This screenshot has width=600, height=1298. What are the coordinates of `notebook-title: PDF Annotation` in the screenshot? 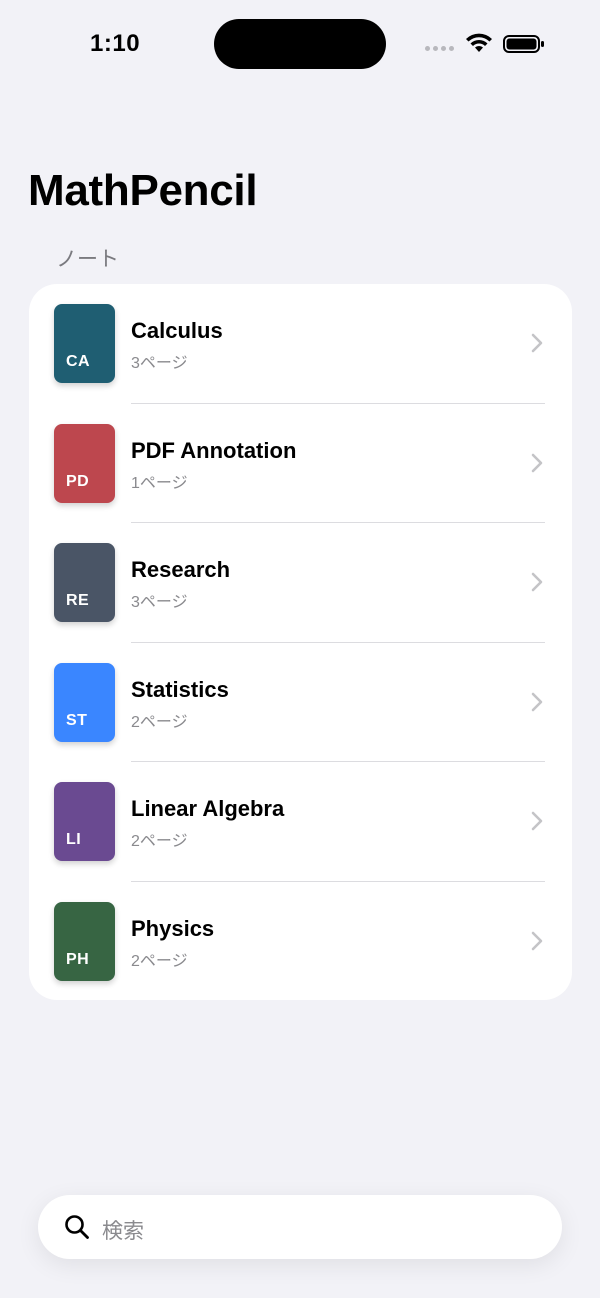 It's located at (214, 450).